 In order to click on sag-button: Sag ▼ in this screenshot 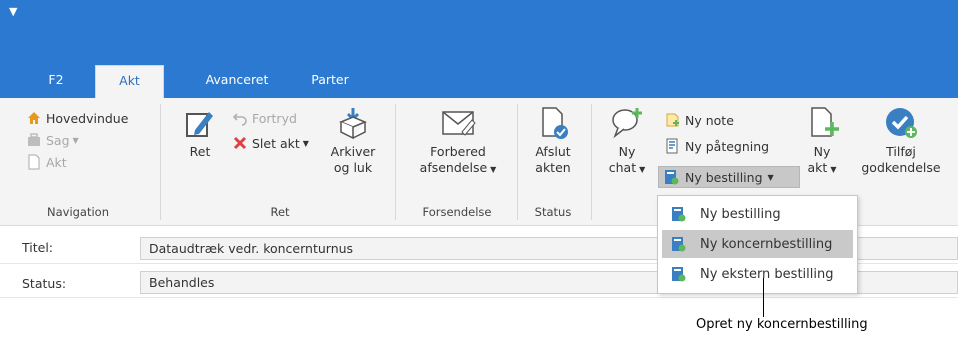, I will do `click(52, 140)`.